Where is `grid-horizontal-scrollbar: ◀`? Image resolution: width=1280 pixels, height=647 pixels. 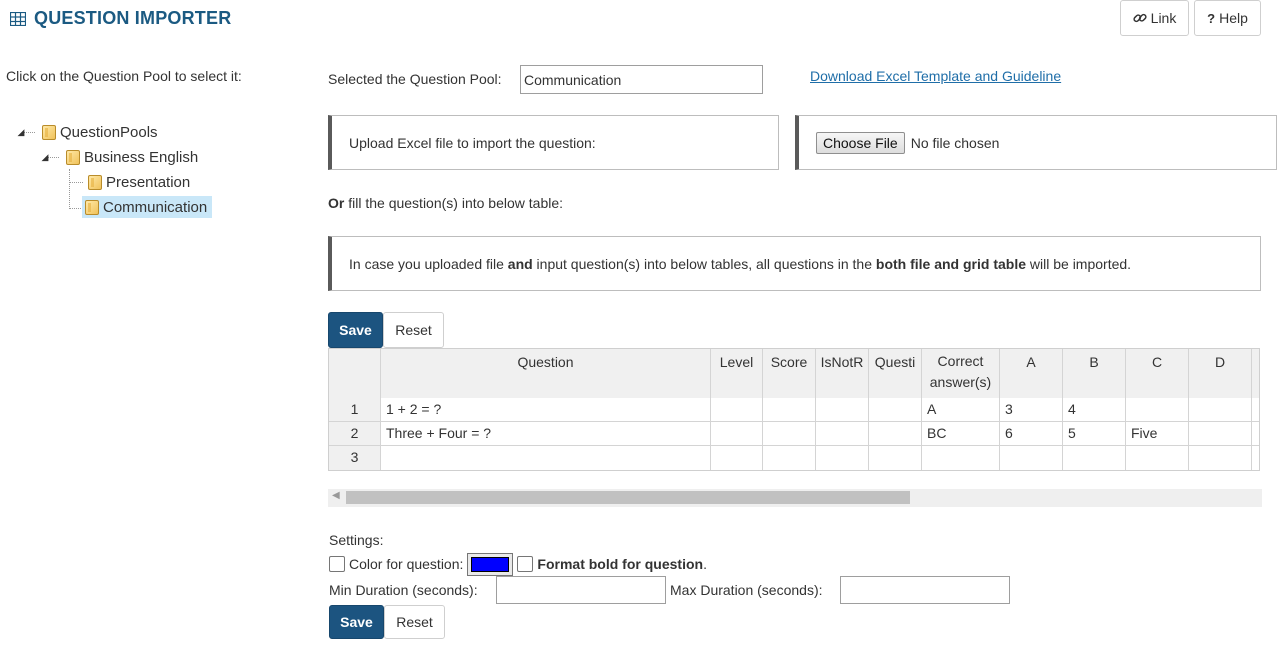 grid-horizontal-scrollbar: ◀ is located at coordinates (795, 498).